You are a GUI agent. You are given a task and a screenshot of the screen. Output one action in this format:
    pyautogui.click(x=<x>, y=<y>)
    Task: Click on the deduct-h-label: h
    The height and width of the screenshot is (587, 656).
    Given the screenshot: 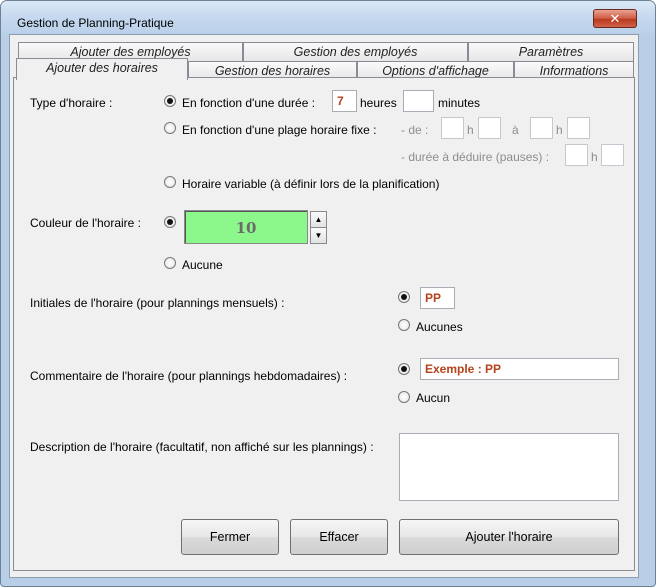 What is the action you would take?
    pyautogui.click(x=594, y=157)
    